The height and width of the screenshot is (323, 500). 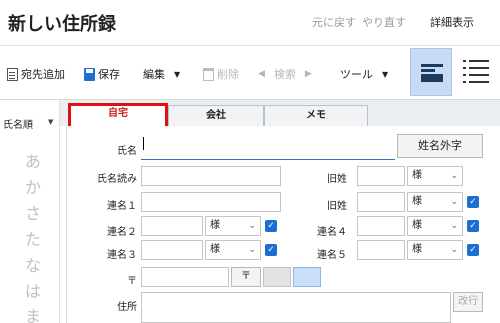 I want to click on joint-name5-input, so click(x=381, y=250).